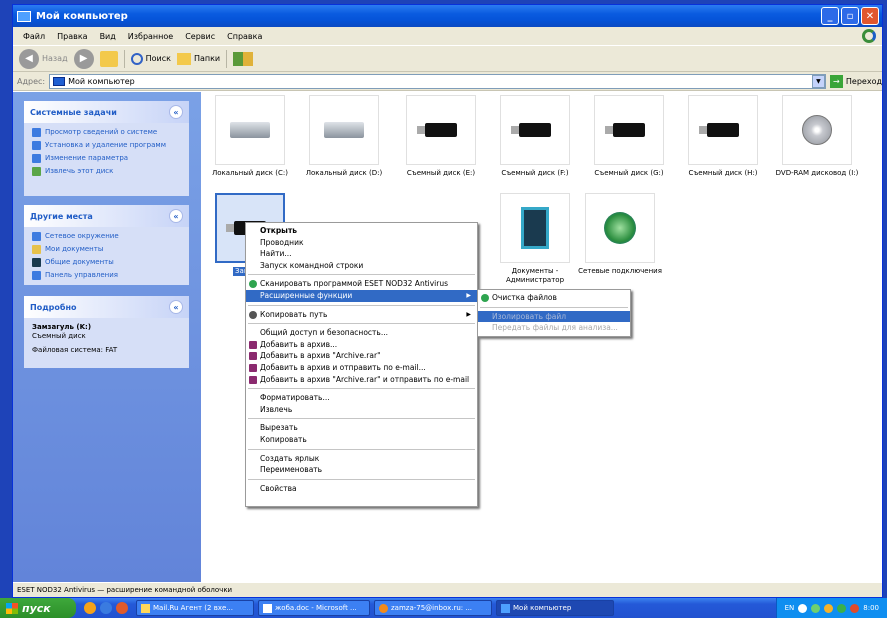 The height and width of the screenshot is (618, 887). Describe the element at coordinates (723, 130) in the screenshot. I see `usb-drive-icon` at that location.